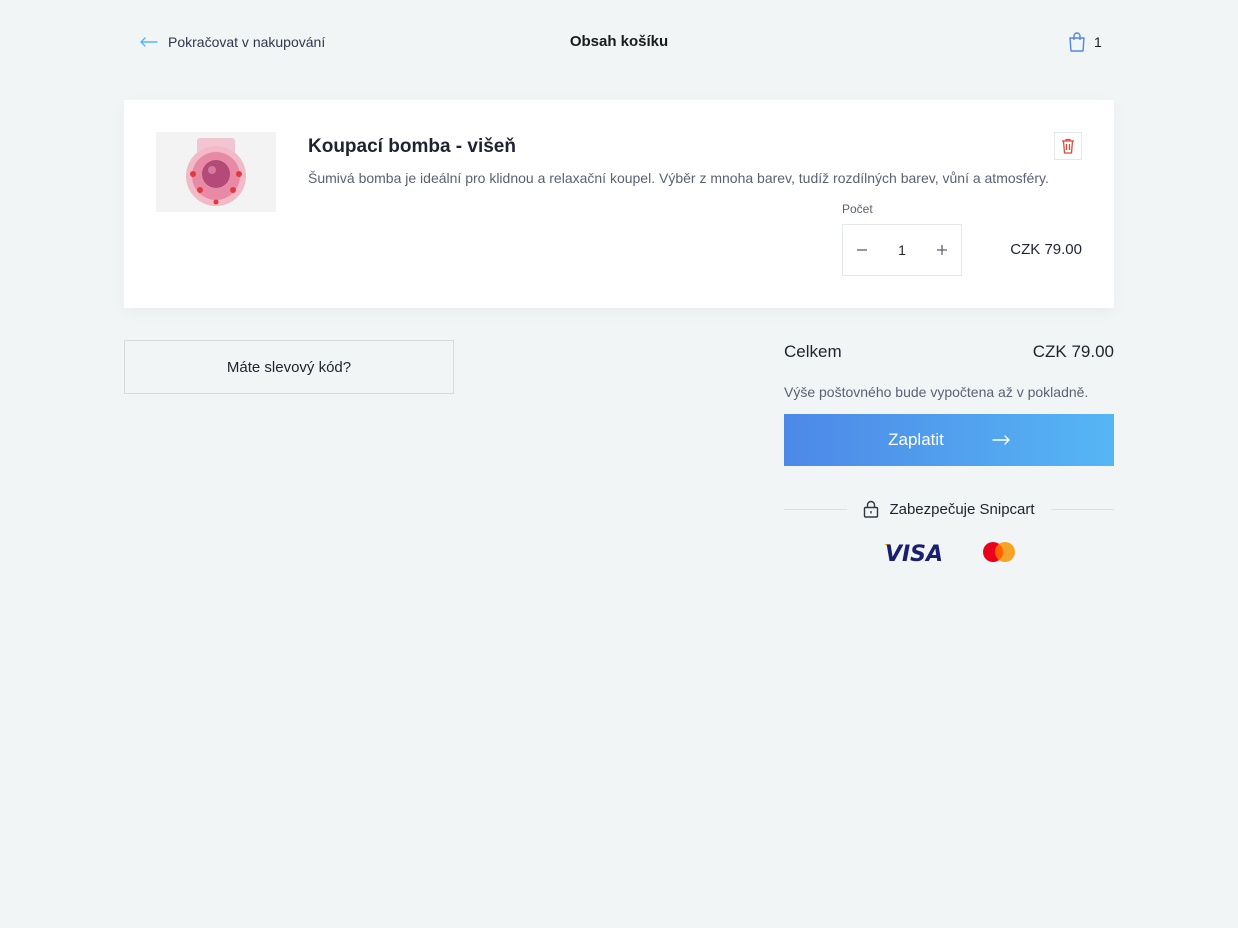 This screenshot has height=928, width=1238. Describe the element at coordinates (916, 439) in the screenshot. I see `checkout-label: Zaplatit` at that location.